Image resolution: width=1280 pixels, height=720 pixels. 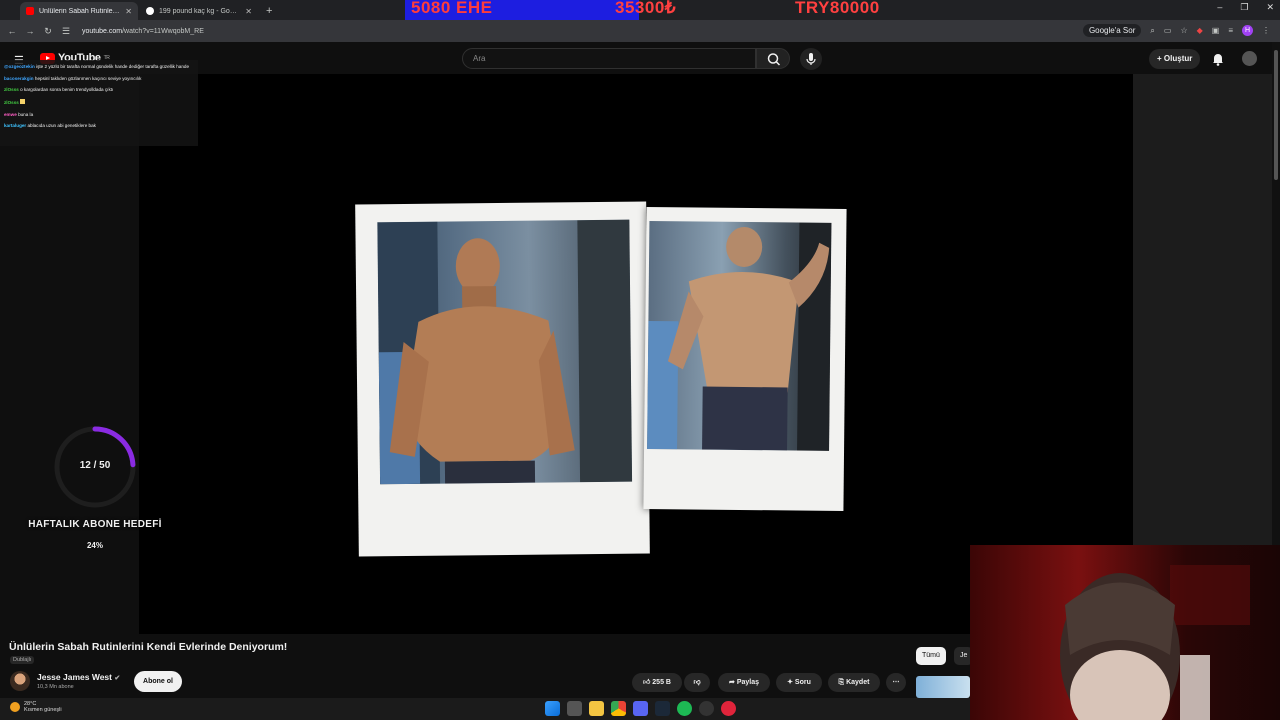 I want to click on extensions-puzzle-icon: ▣, so click(x=1216, y=30).